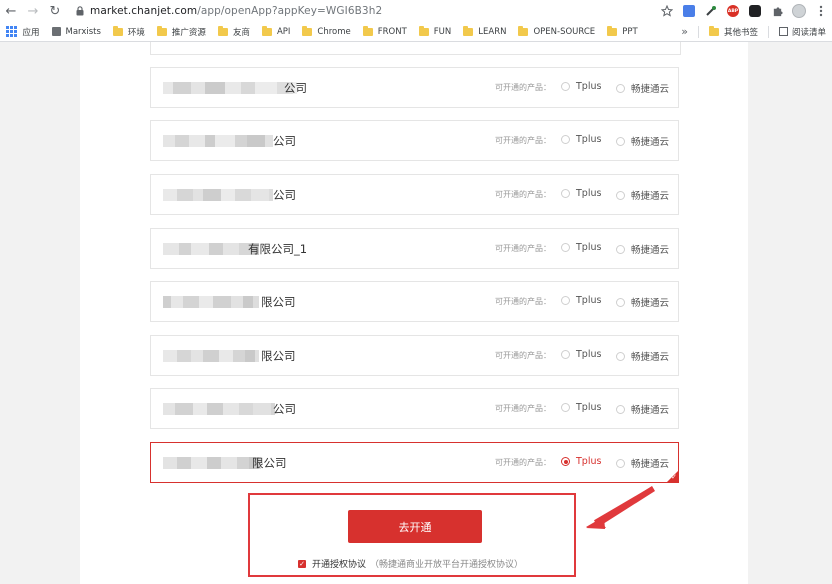 The width and height of the screenshot is (832, 584). Describe the element at coordinates (415, 48) in the screenshot. I see `company-card-partial` at that location.